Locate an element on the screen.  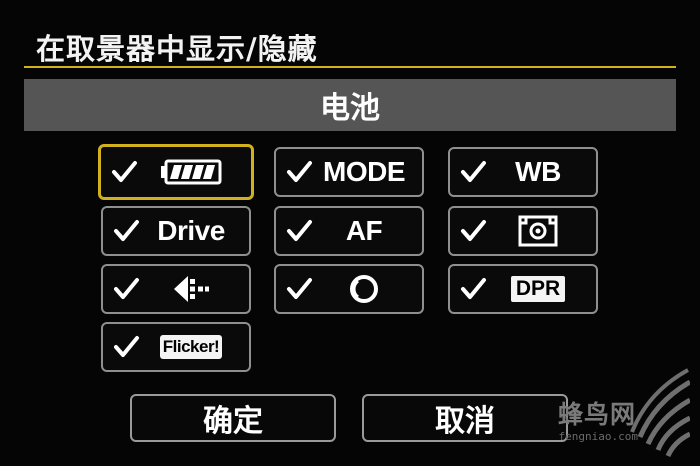
flicker-detection-icon is located at coordinates (364, 289).